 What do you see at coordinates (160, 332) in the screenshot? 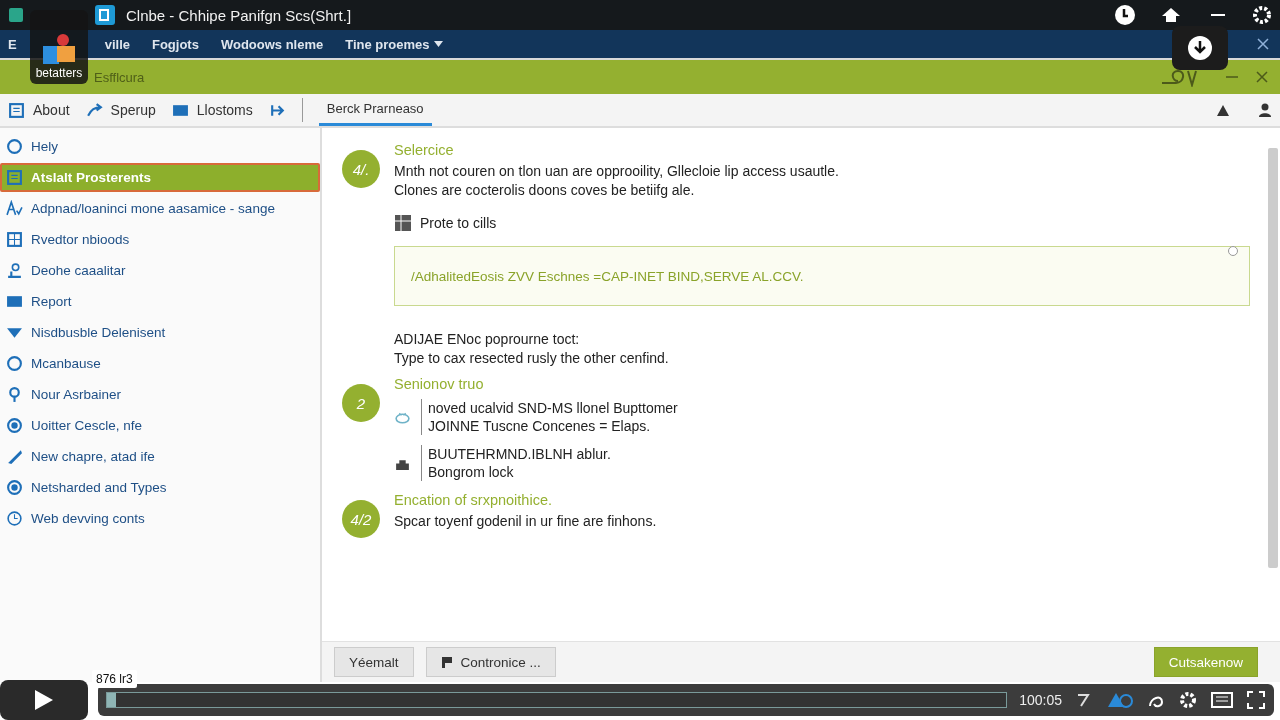
I see `sidebar-item: Nisdbusble Delenisent` at bounding box center [160, 332].